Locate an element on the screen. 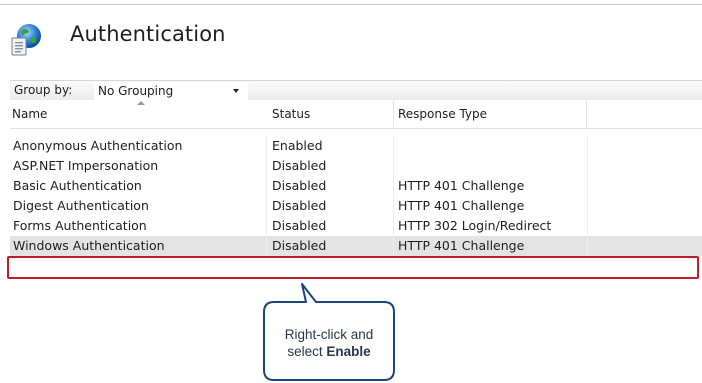 The width and height of the screenshot is (702, 383). top-divider is located at coordinates (351, 4).